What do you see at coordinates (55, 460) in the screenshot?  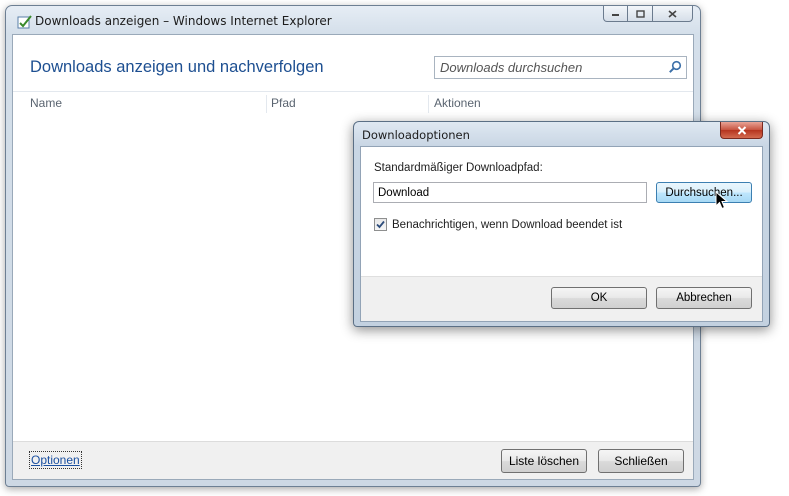 I see `options-link: Optionen` at bounding box center [55, 460].